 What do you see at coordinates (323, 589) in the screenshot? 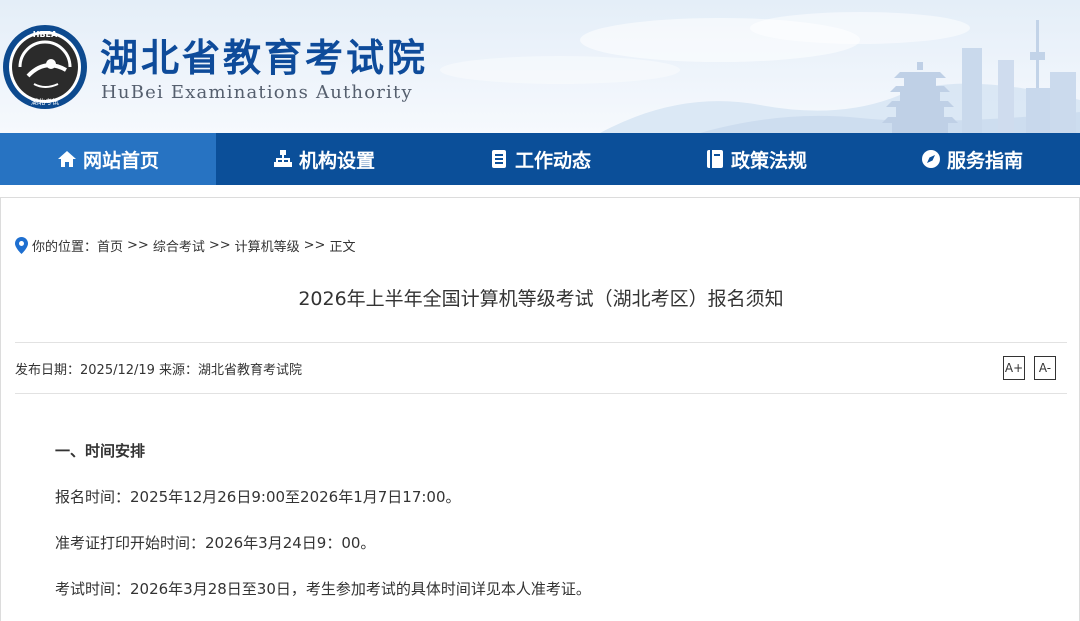
I see `paragraph-exam-time: 考试时间：2026年3月28日至30日，考生参加考试的具体时间详见本人准考证。` at bounding box center [323, 589].